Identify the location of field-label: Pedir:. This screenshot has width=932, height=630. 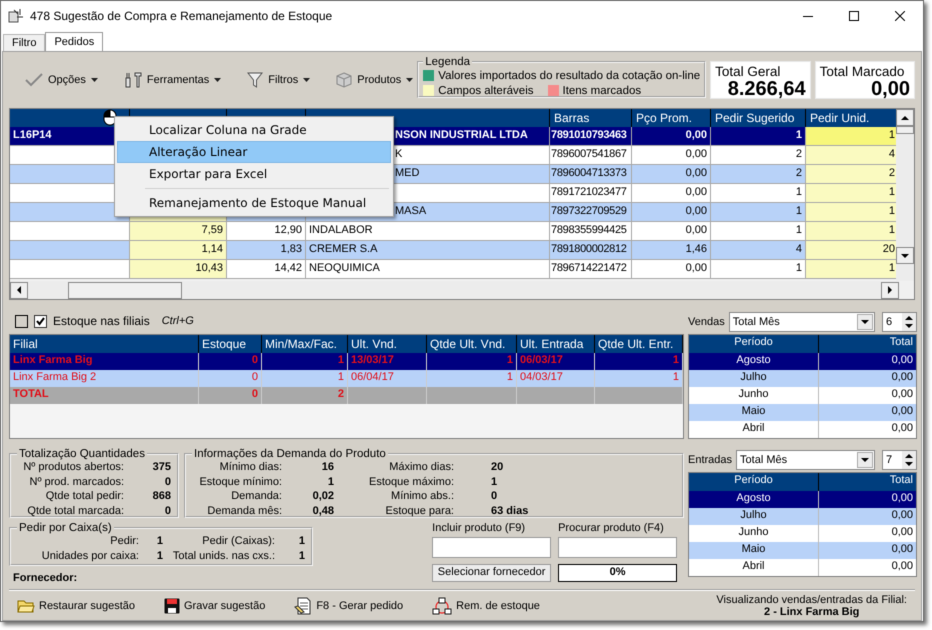
(124, 541).